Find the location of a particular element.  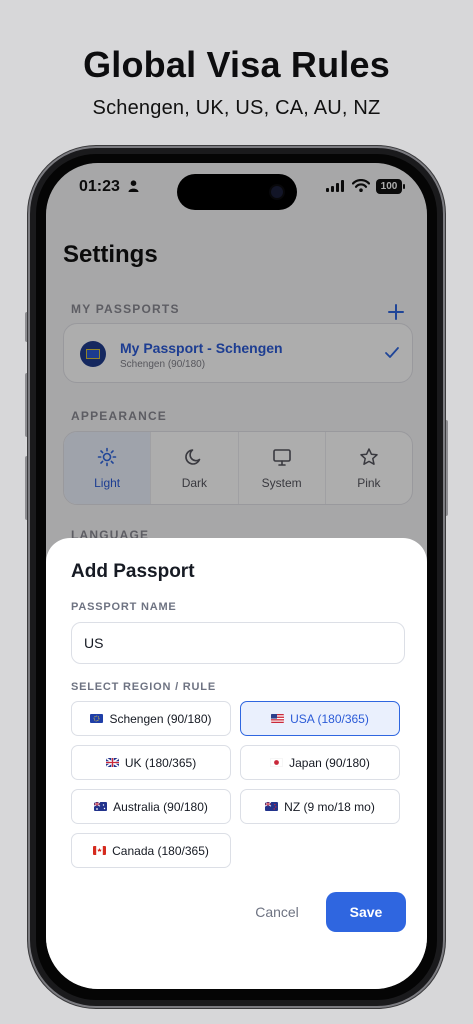

japan-flag-icon is located at coordinates (277, 762).